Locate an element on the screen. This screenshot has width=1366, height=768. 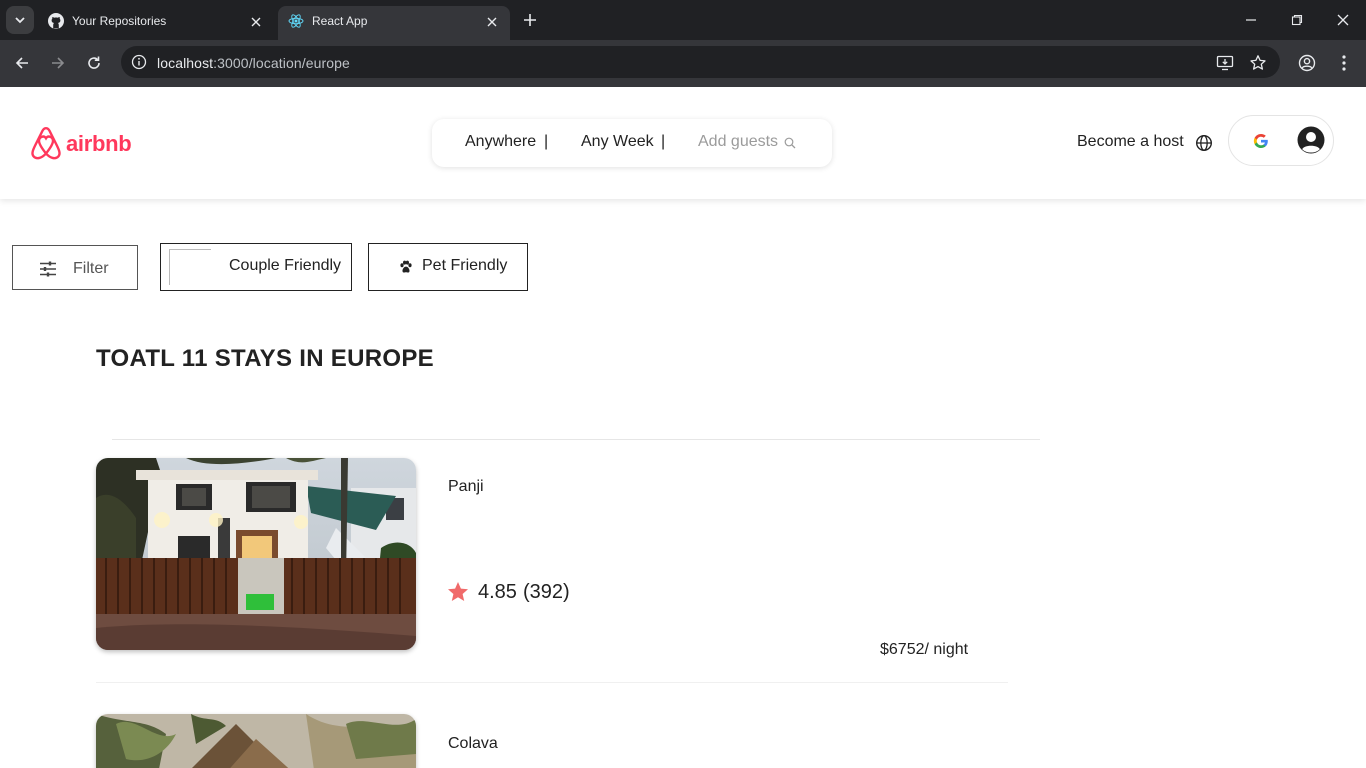
listing-name: Panji is located at coordinates (466, 487).